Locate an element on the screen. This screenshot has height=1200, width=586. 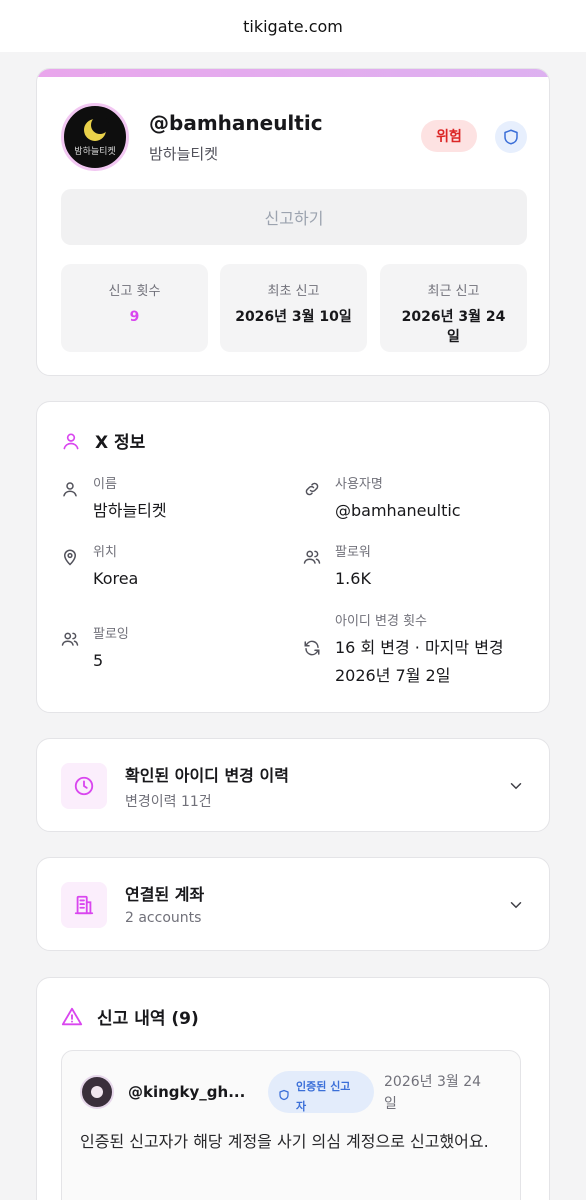
field-value: 16 회 변경 · 마지막 변경 is located at coordinates (419, 647).